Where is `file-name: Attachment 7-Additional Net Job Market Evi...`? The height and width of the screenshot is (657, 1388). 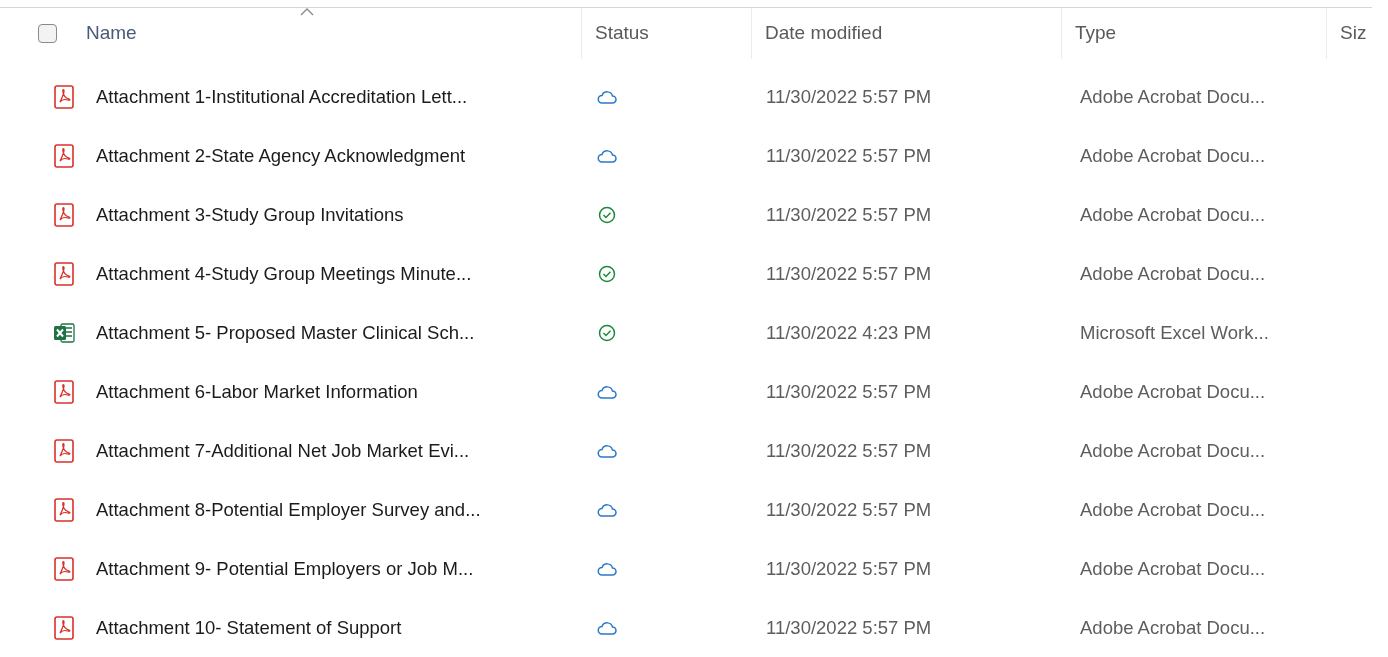
file-name: Attachment 7-Additional Net Job Market Evi... is located at coordinates (283, 450).